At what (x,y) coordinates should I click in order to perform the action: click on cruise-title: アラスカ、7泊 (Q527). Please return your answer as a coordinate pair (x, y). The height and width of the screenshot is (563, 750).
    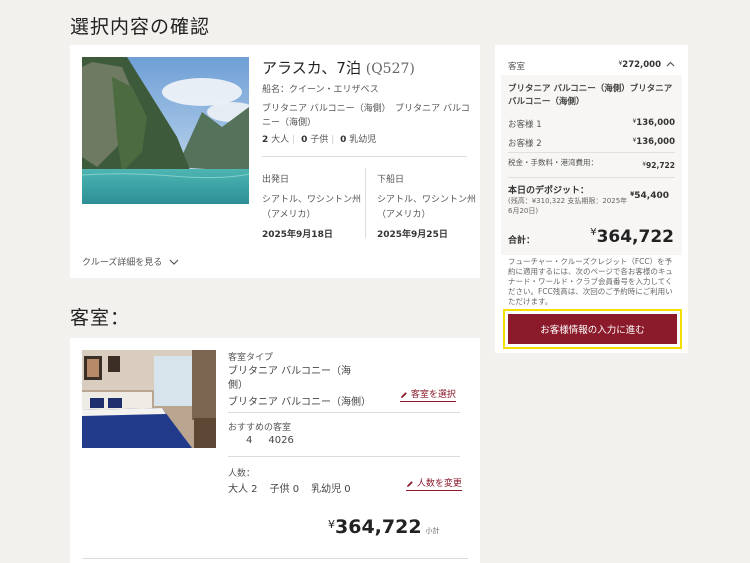
    Looking at the image, I should click on (338, 67).